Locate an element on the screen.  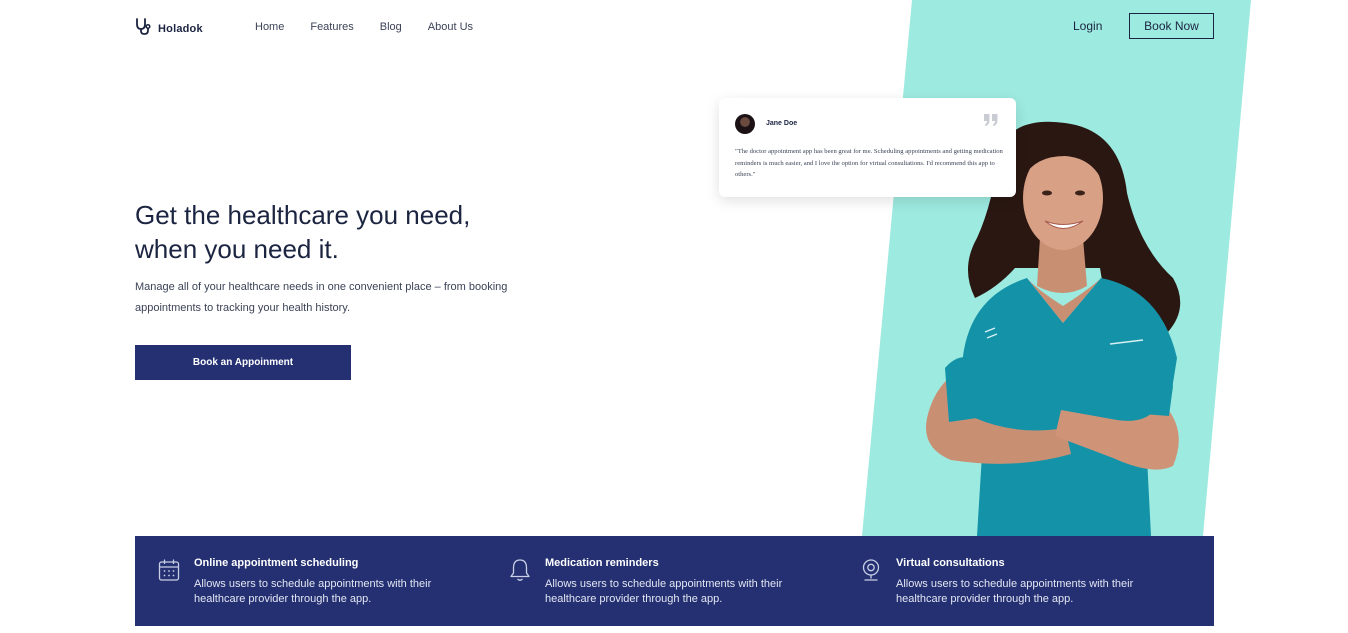
main-nav: Home Features Blog About Us is located at coordinates (364, 27).